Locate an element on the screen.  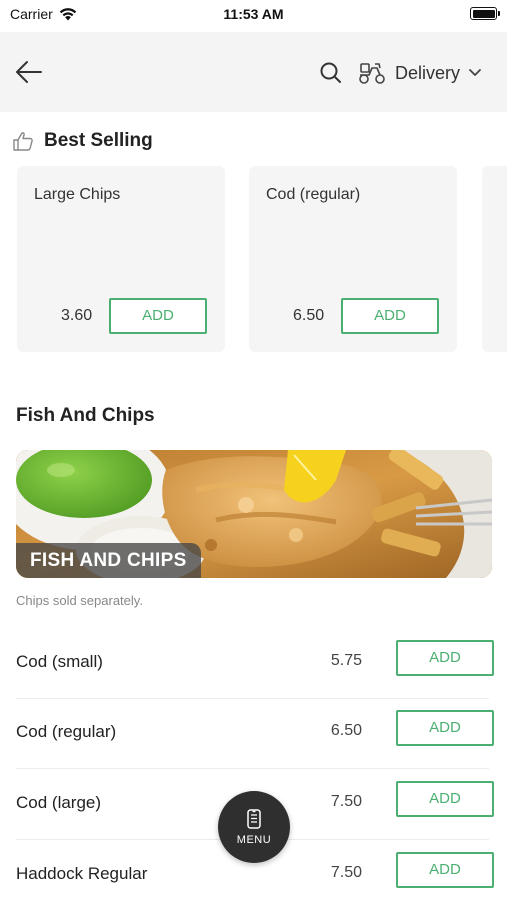
delivery-label: Delivery is located at coordinates (428, 72).